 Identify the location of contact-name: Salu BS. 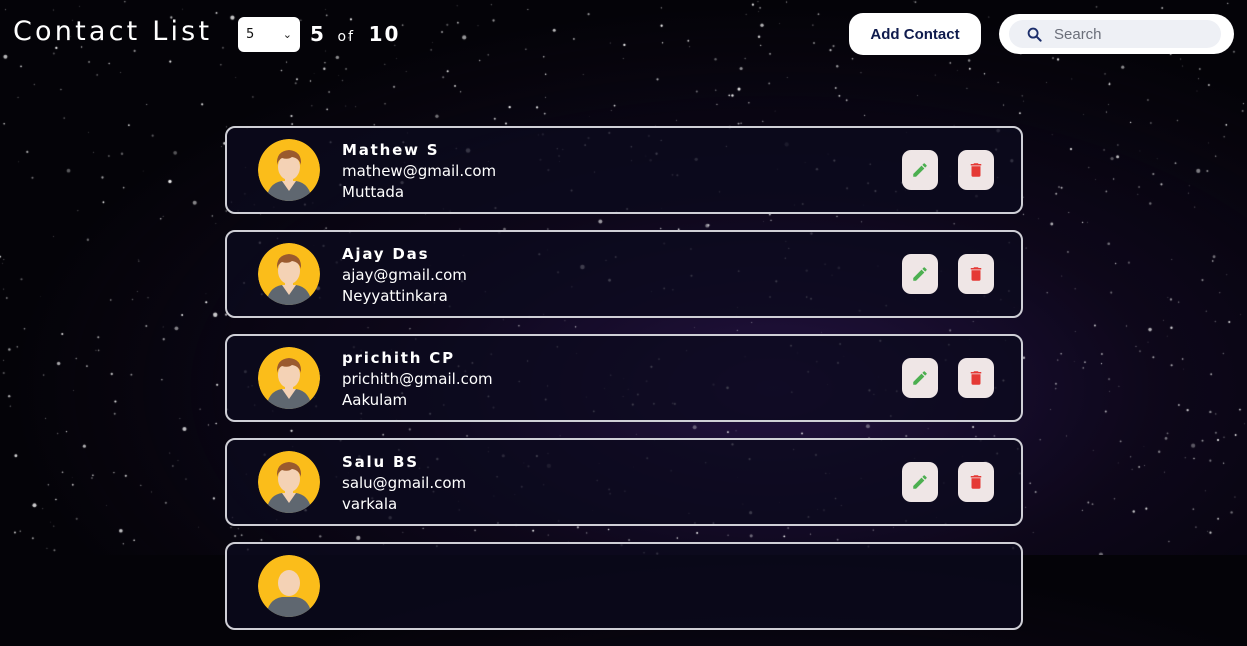
(380, 462).